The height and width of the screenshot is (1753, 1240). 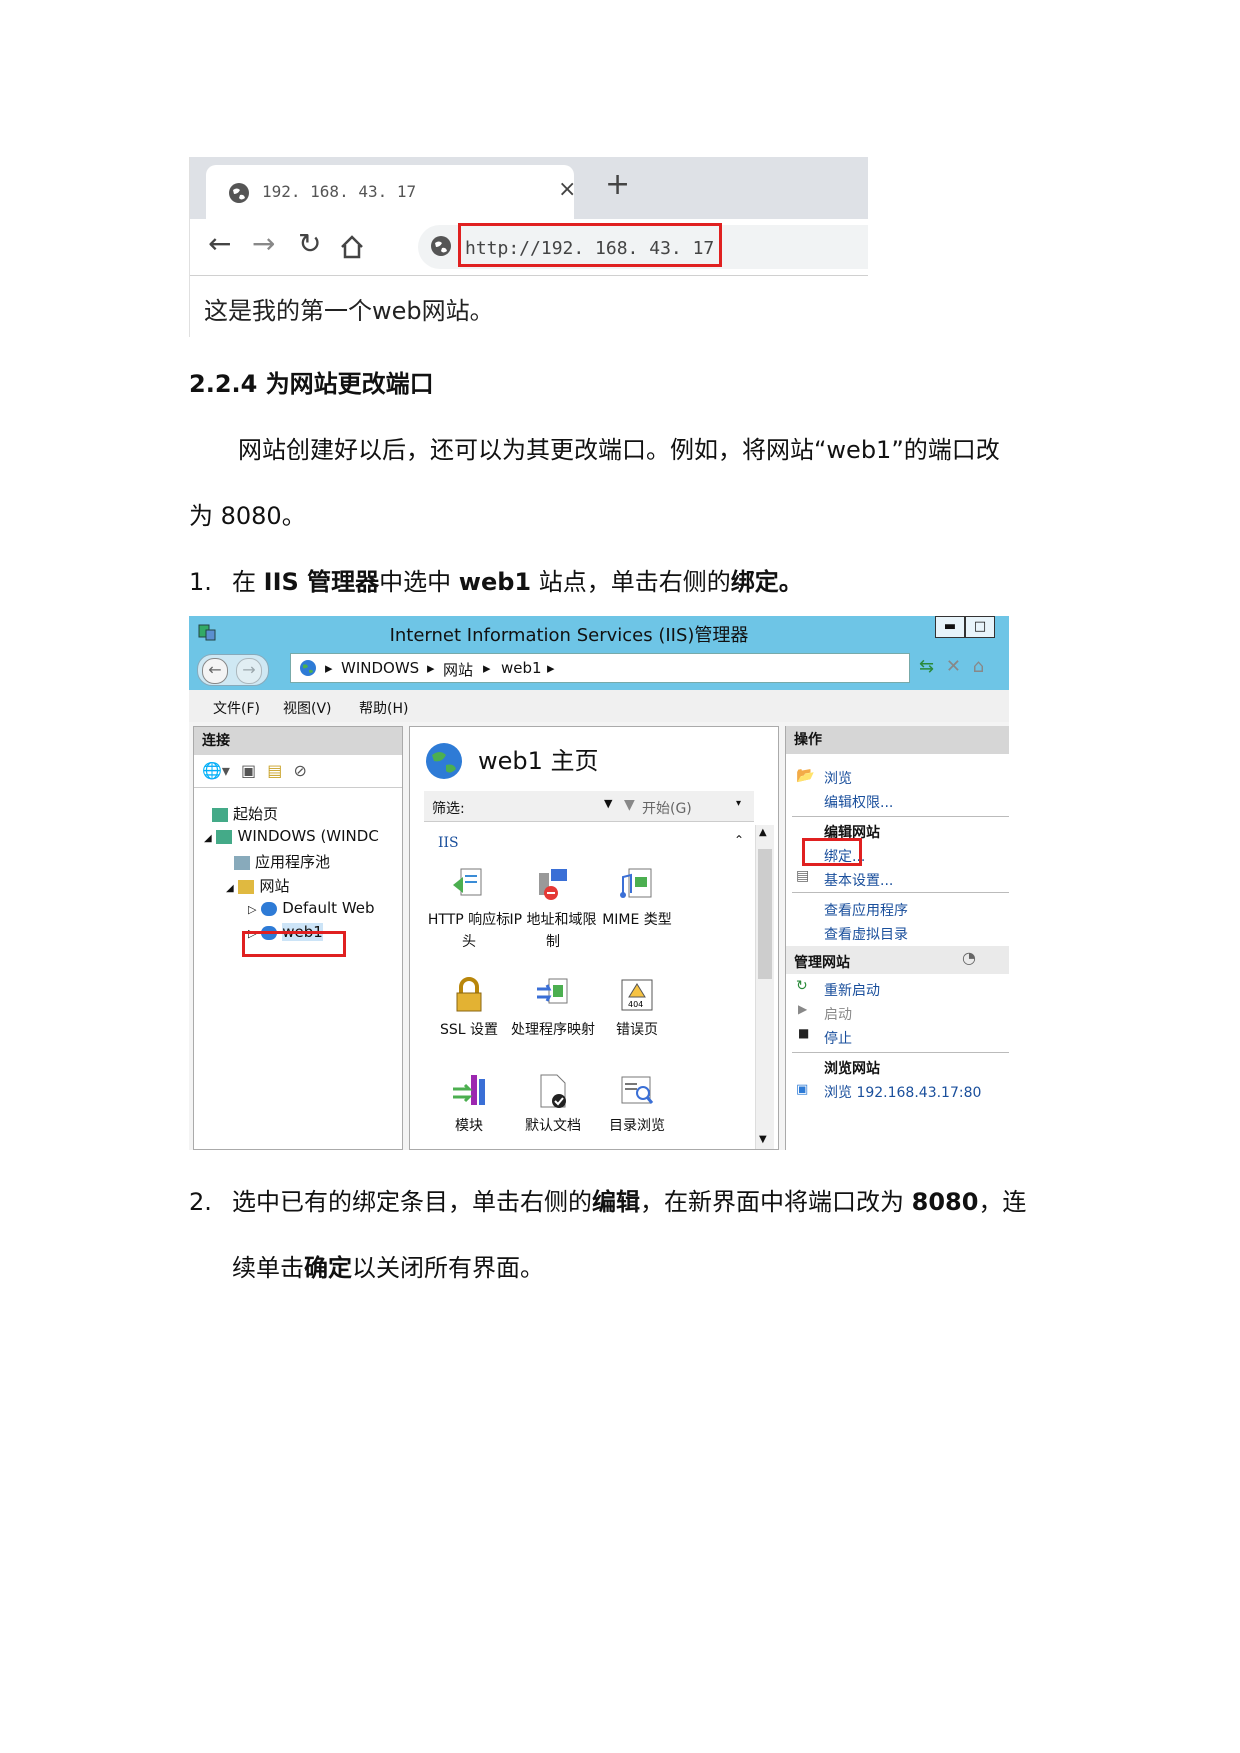 I want to click on scroll-down-icon: ▾, so click(x=738, y=803).